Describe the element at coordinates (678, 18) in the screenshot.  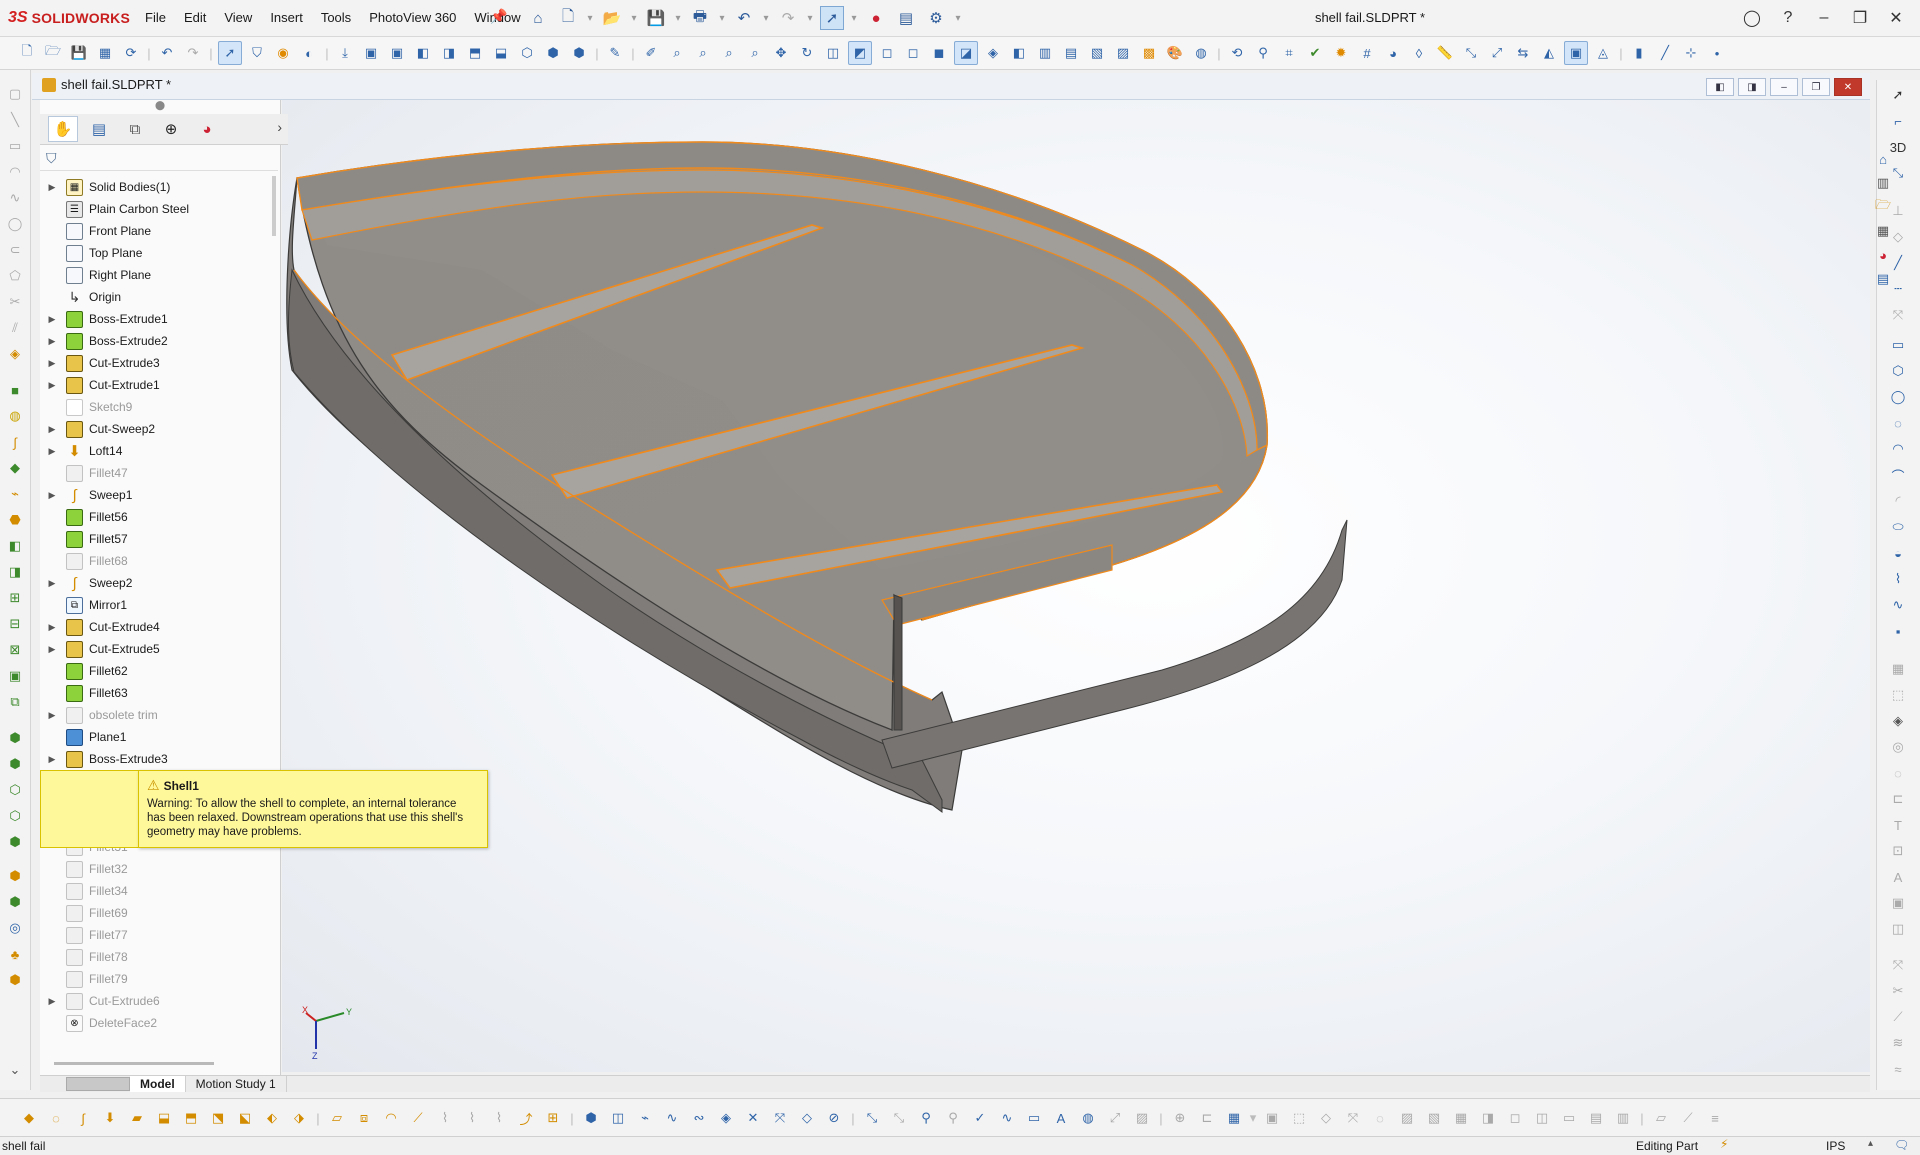
I see `save-dropdown-icon: ▾` at that location.